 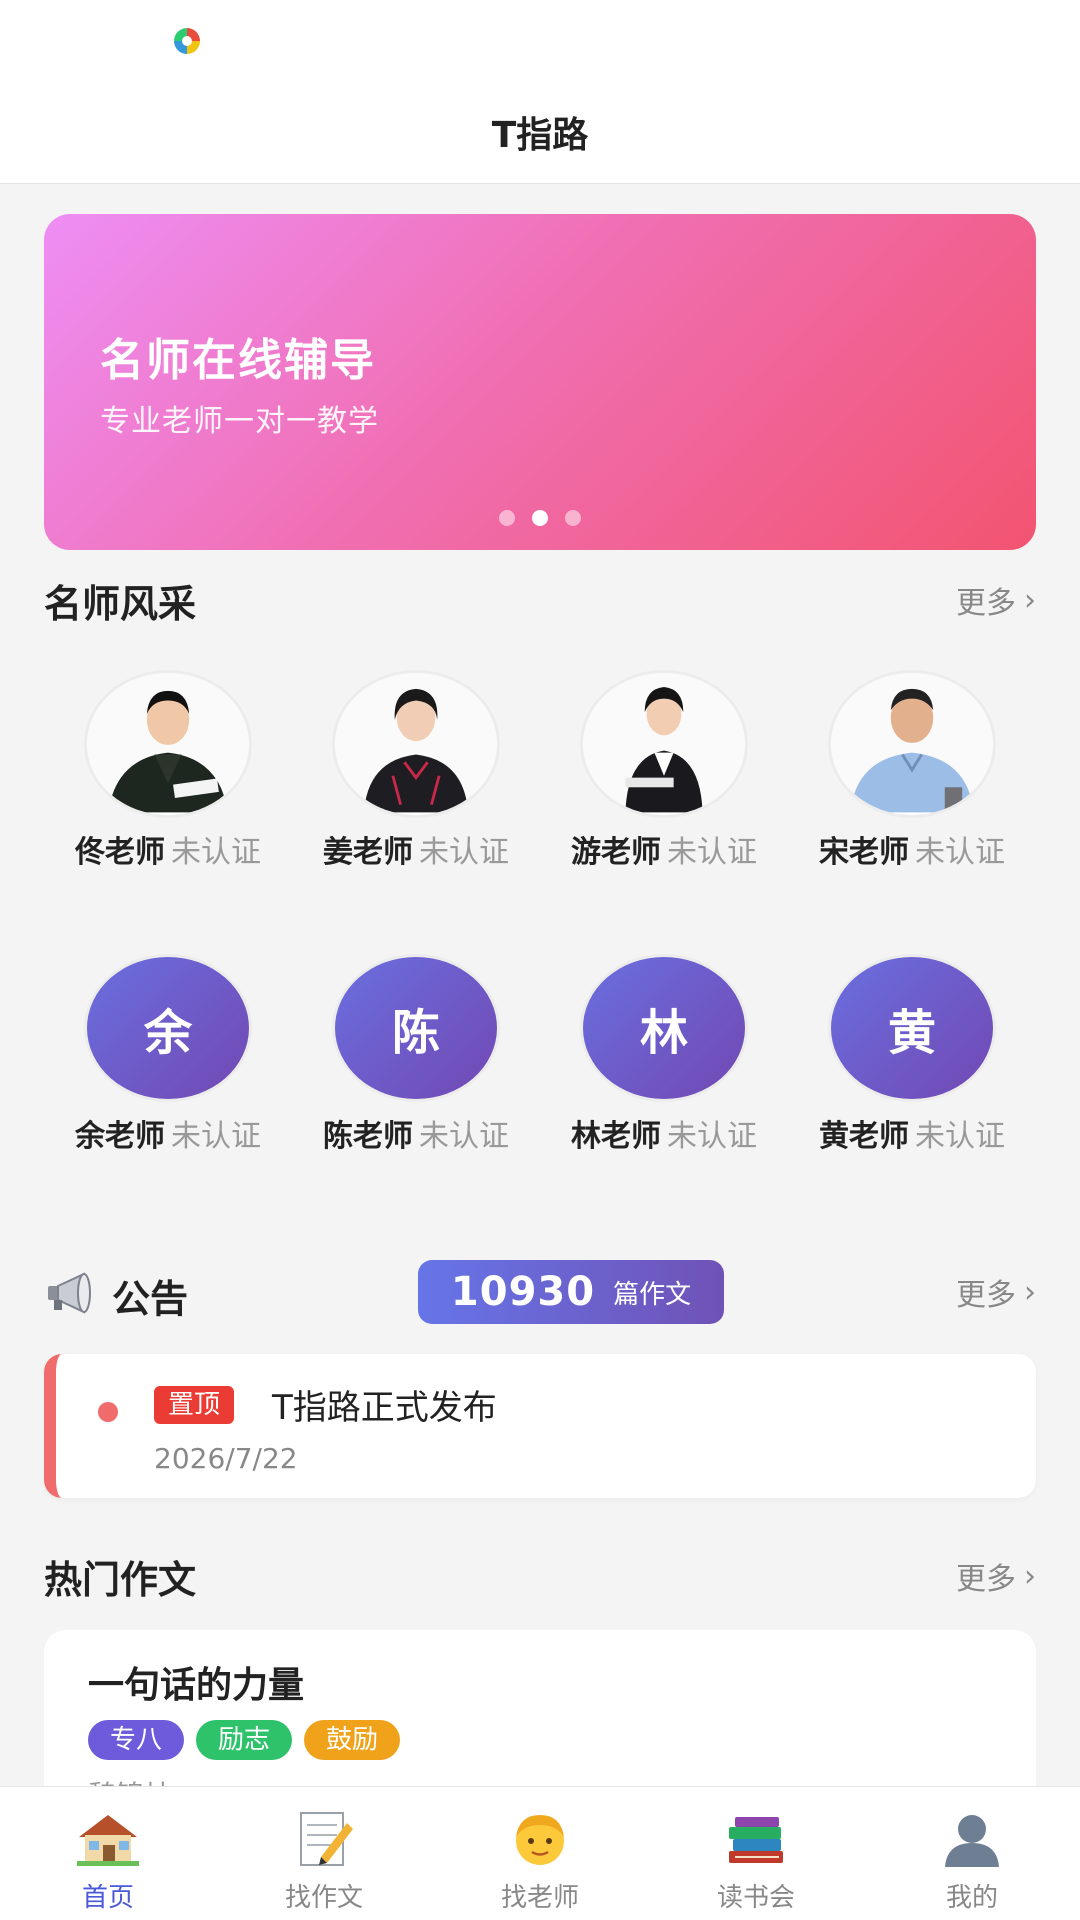 I want to click on banner-subtitle: 专业老师一对一教学, so click(x=239, y=421).